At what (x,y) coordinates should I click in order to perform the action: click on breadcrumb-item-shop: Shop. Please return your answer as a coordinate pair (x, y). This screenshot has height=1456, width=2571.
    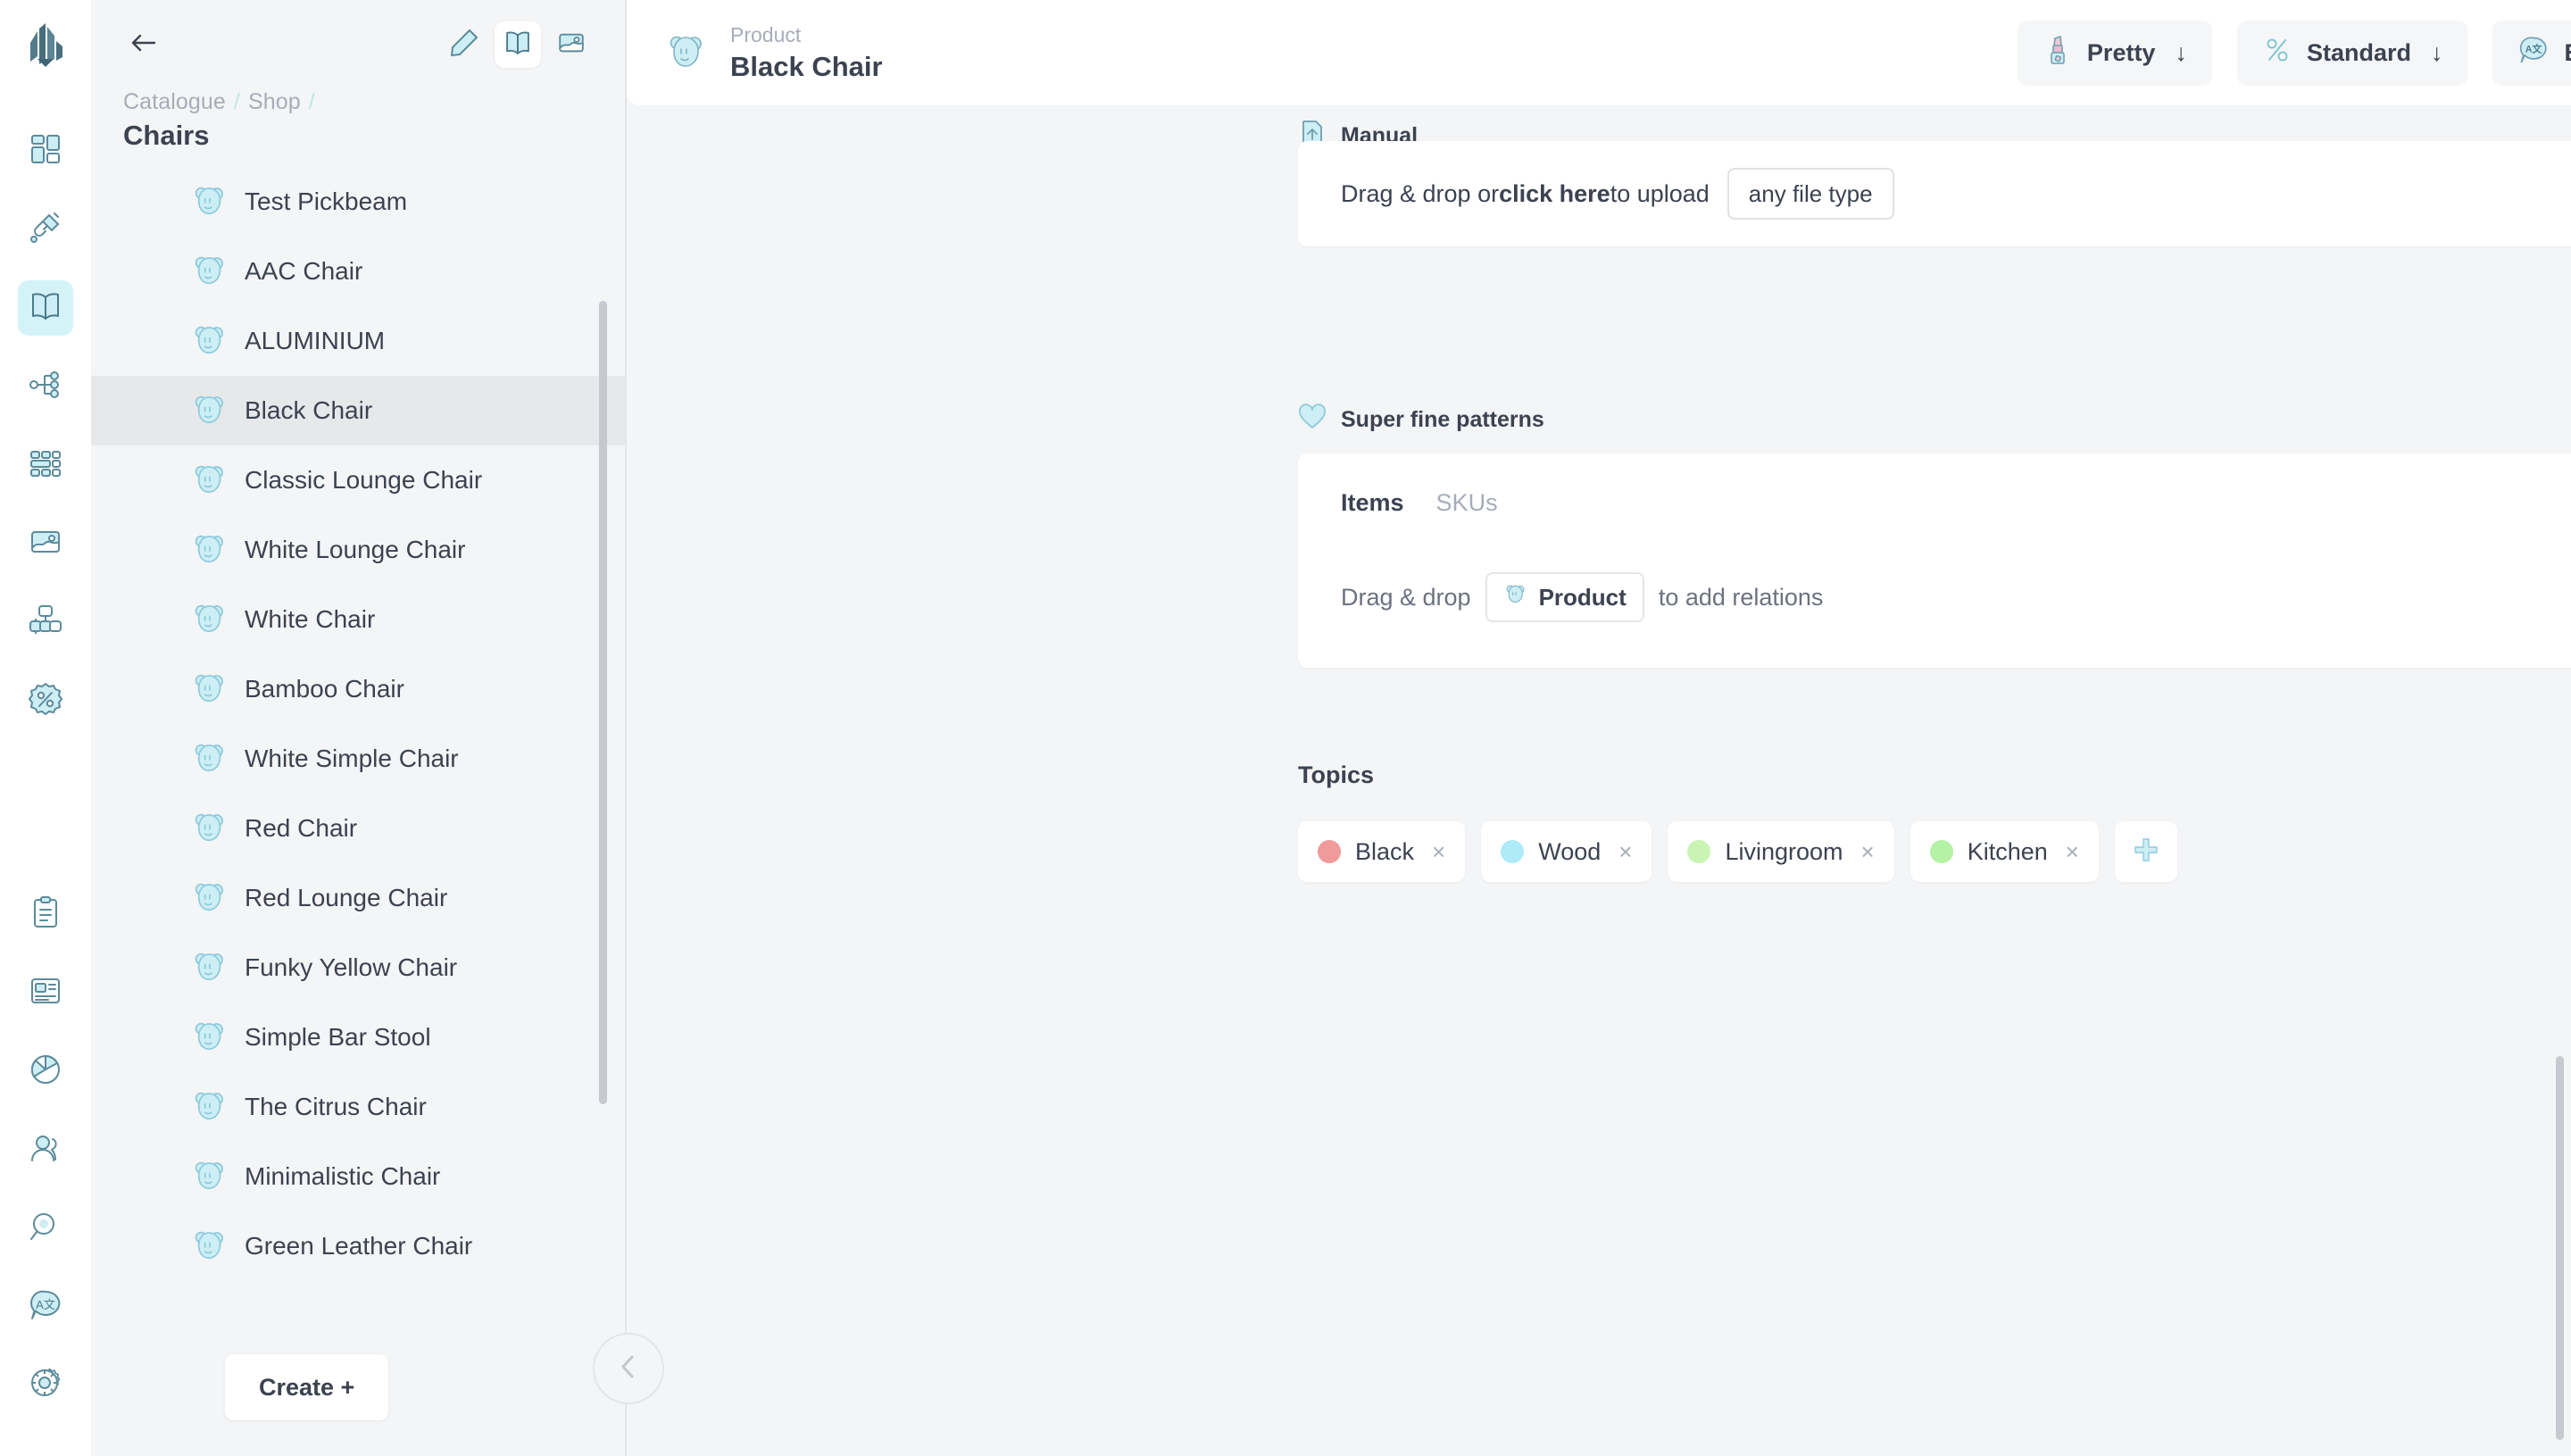
    Looking at the image, I should click on (274, 102).